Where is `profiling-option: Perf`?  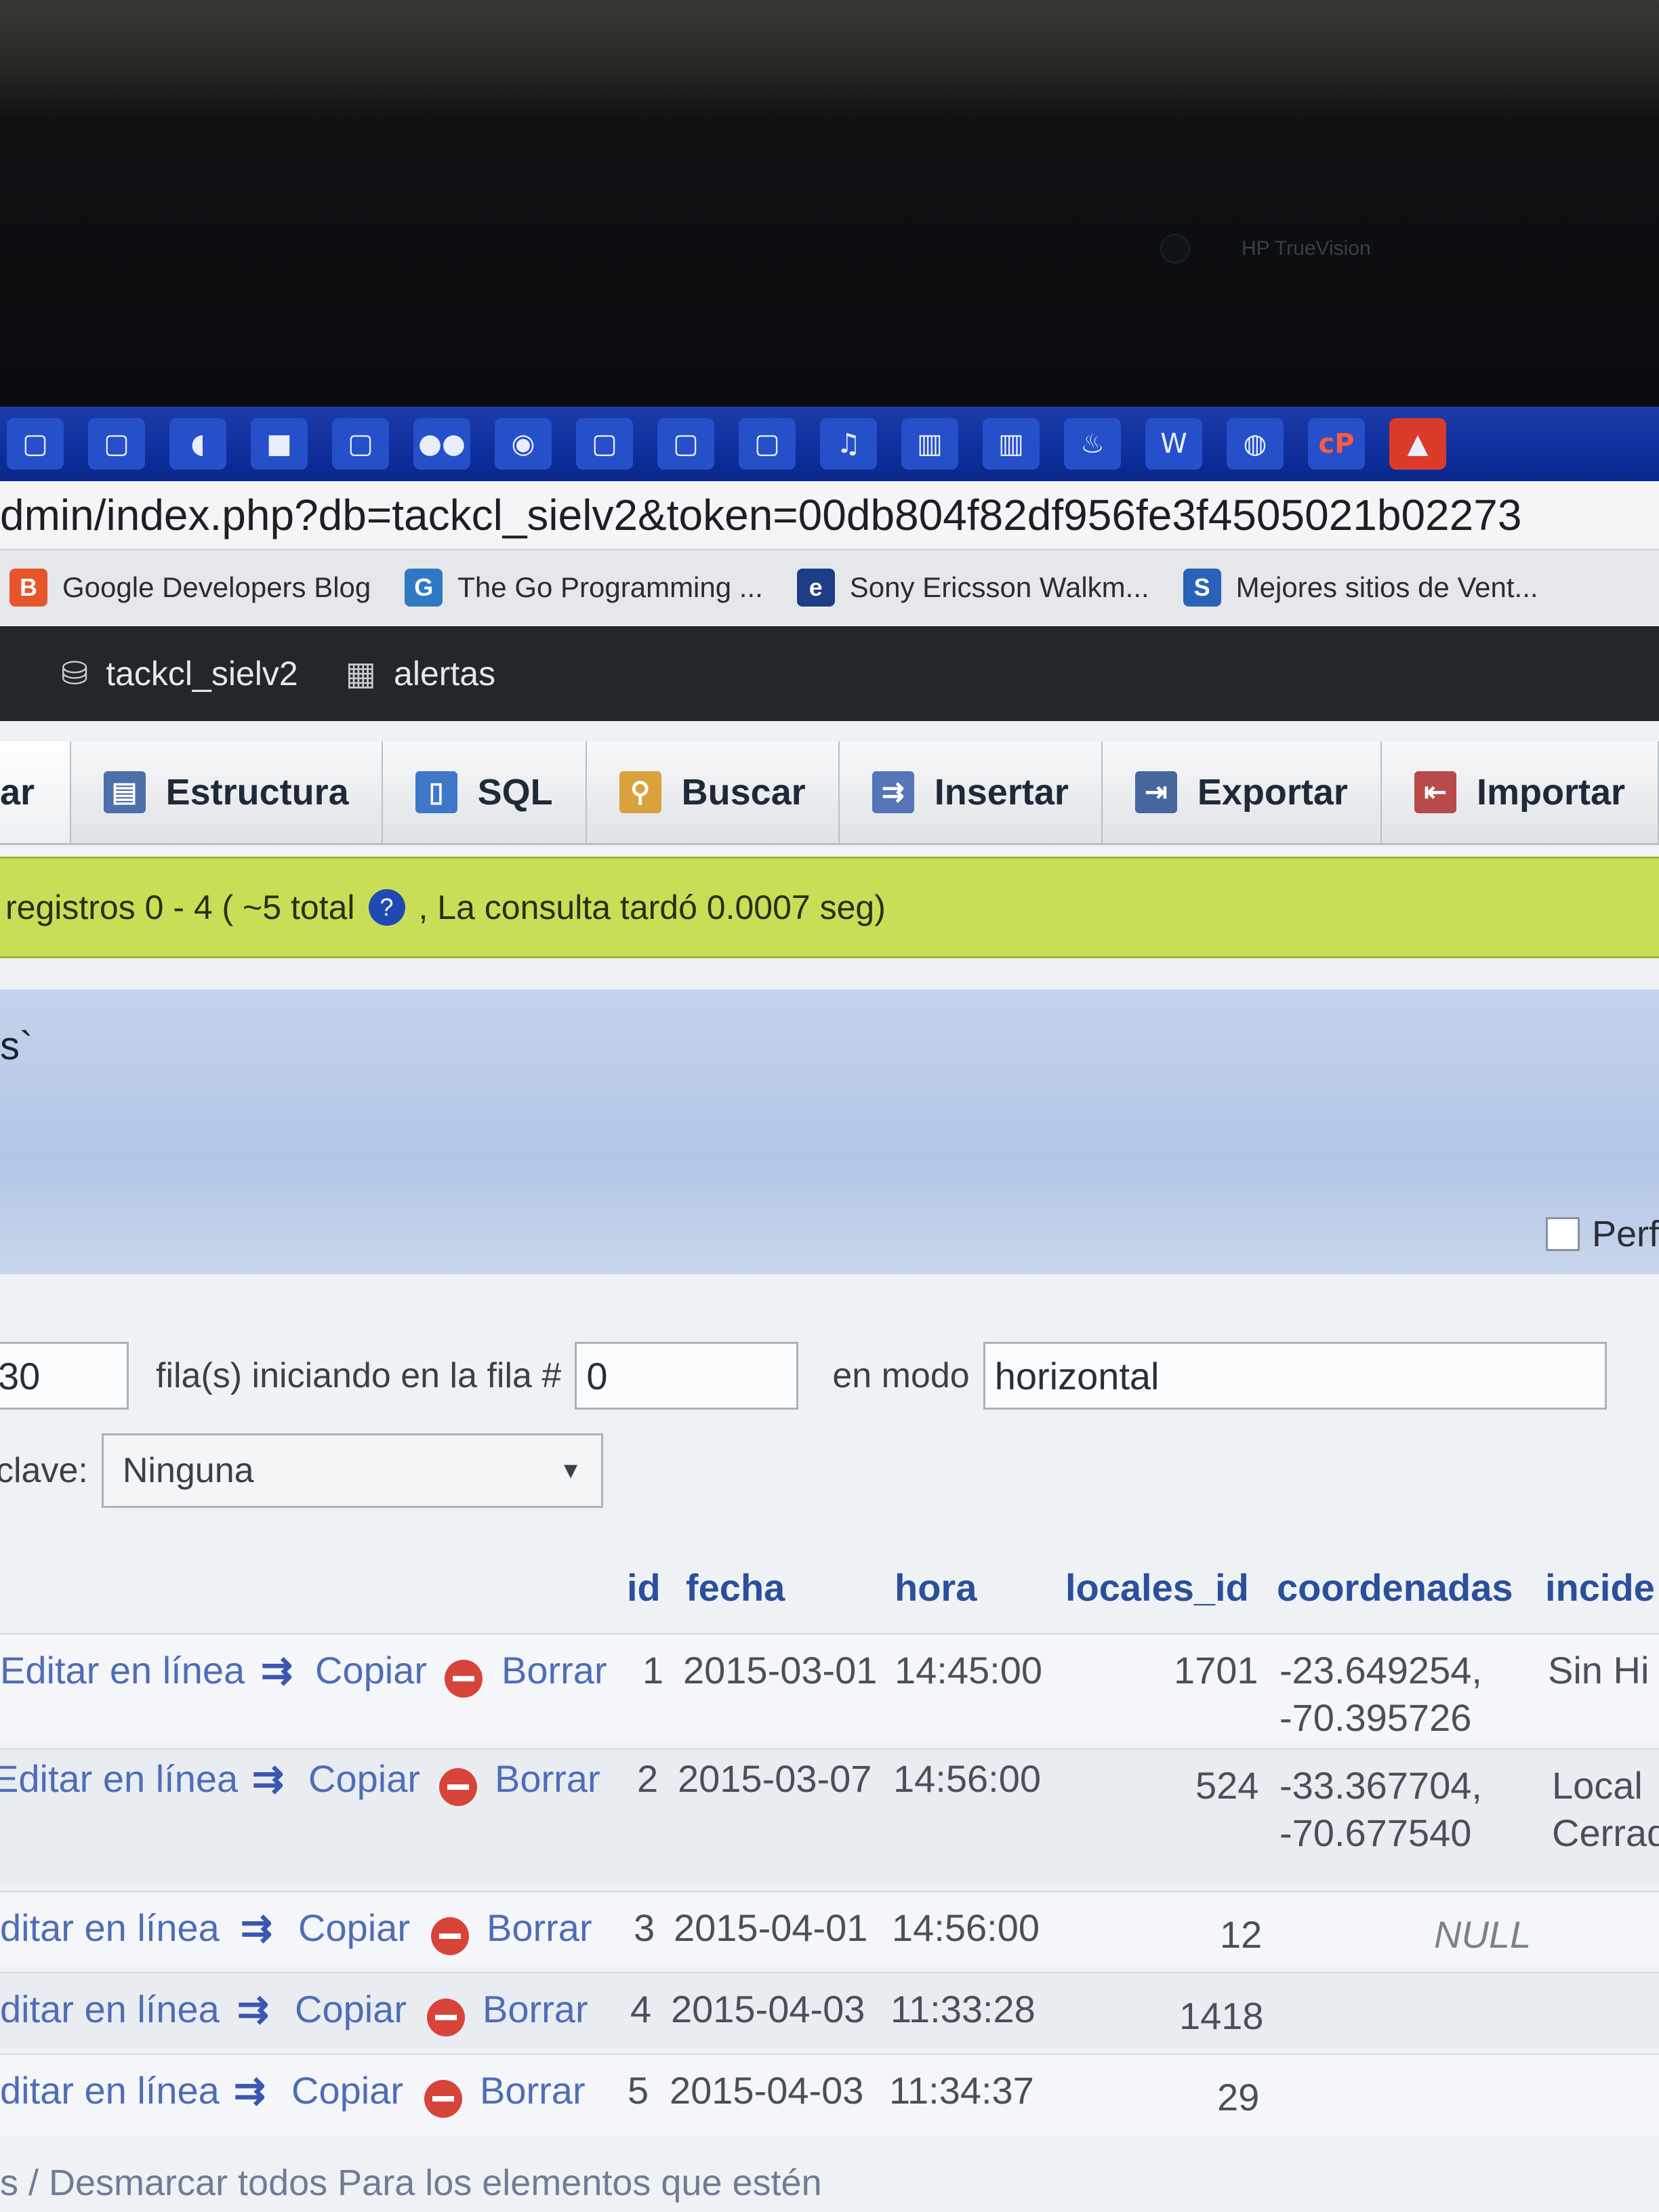
profiling-option: Perf is located at coordinates (1602, 1234).